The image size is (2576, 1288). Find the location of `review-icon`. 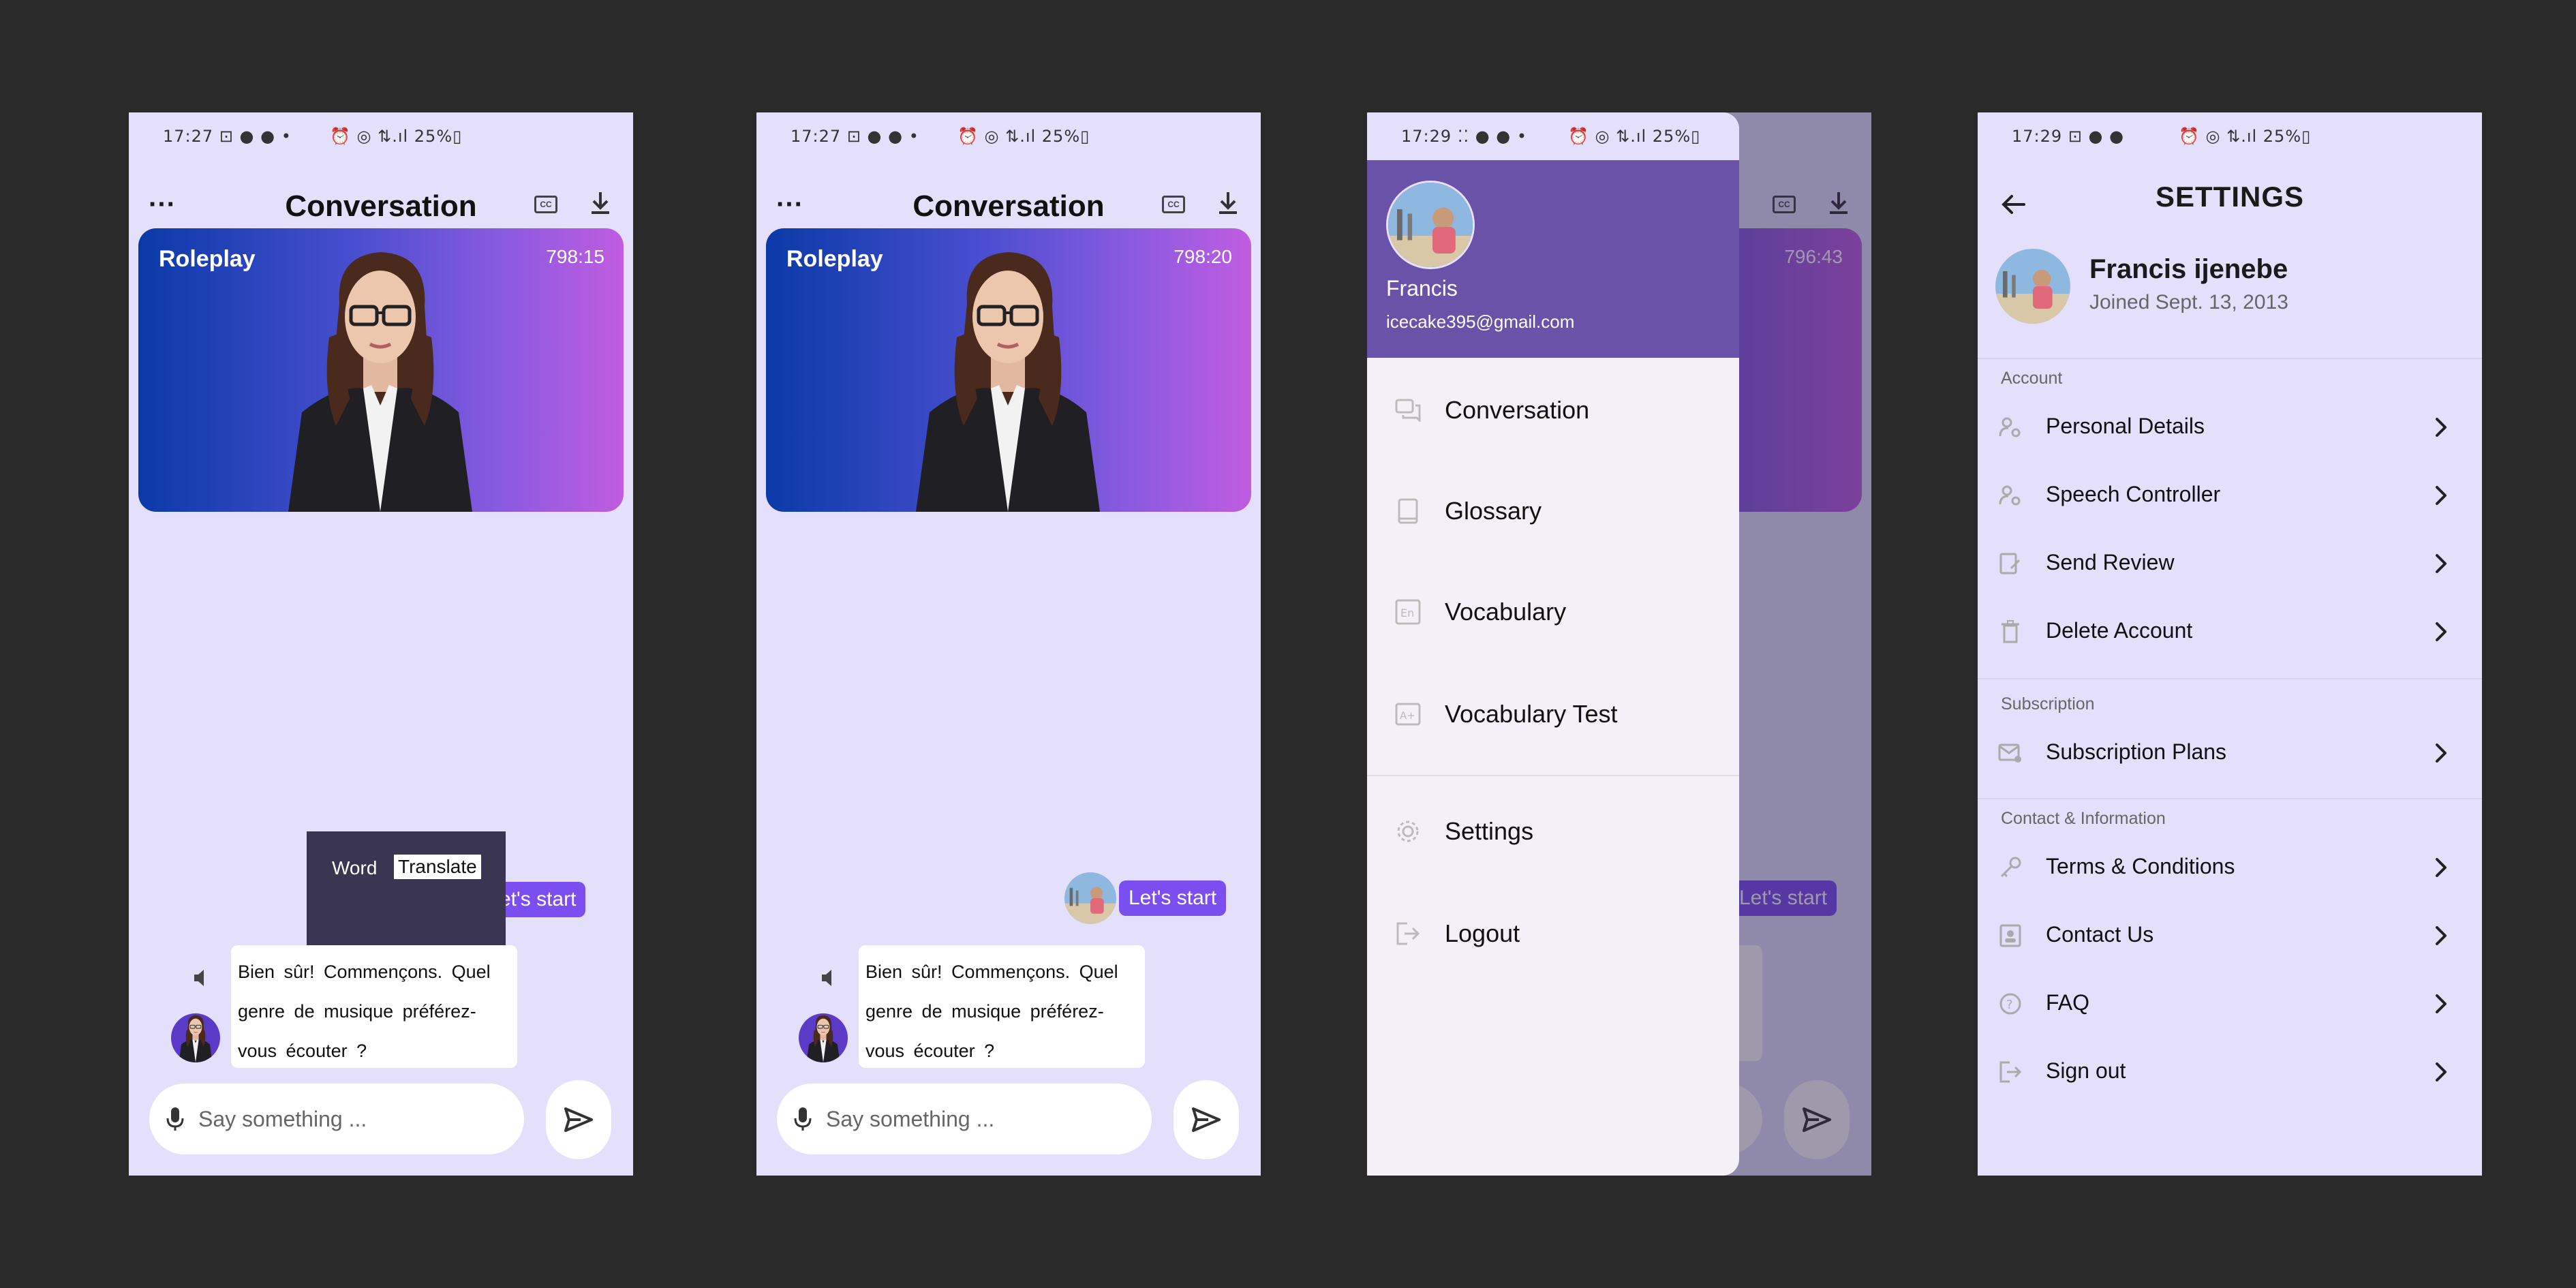

review-icon is located at coordinates (2010, 563).